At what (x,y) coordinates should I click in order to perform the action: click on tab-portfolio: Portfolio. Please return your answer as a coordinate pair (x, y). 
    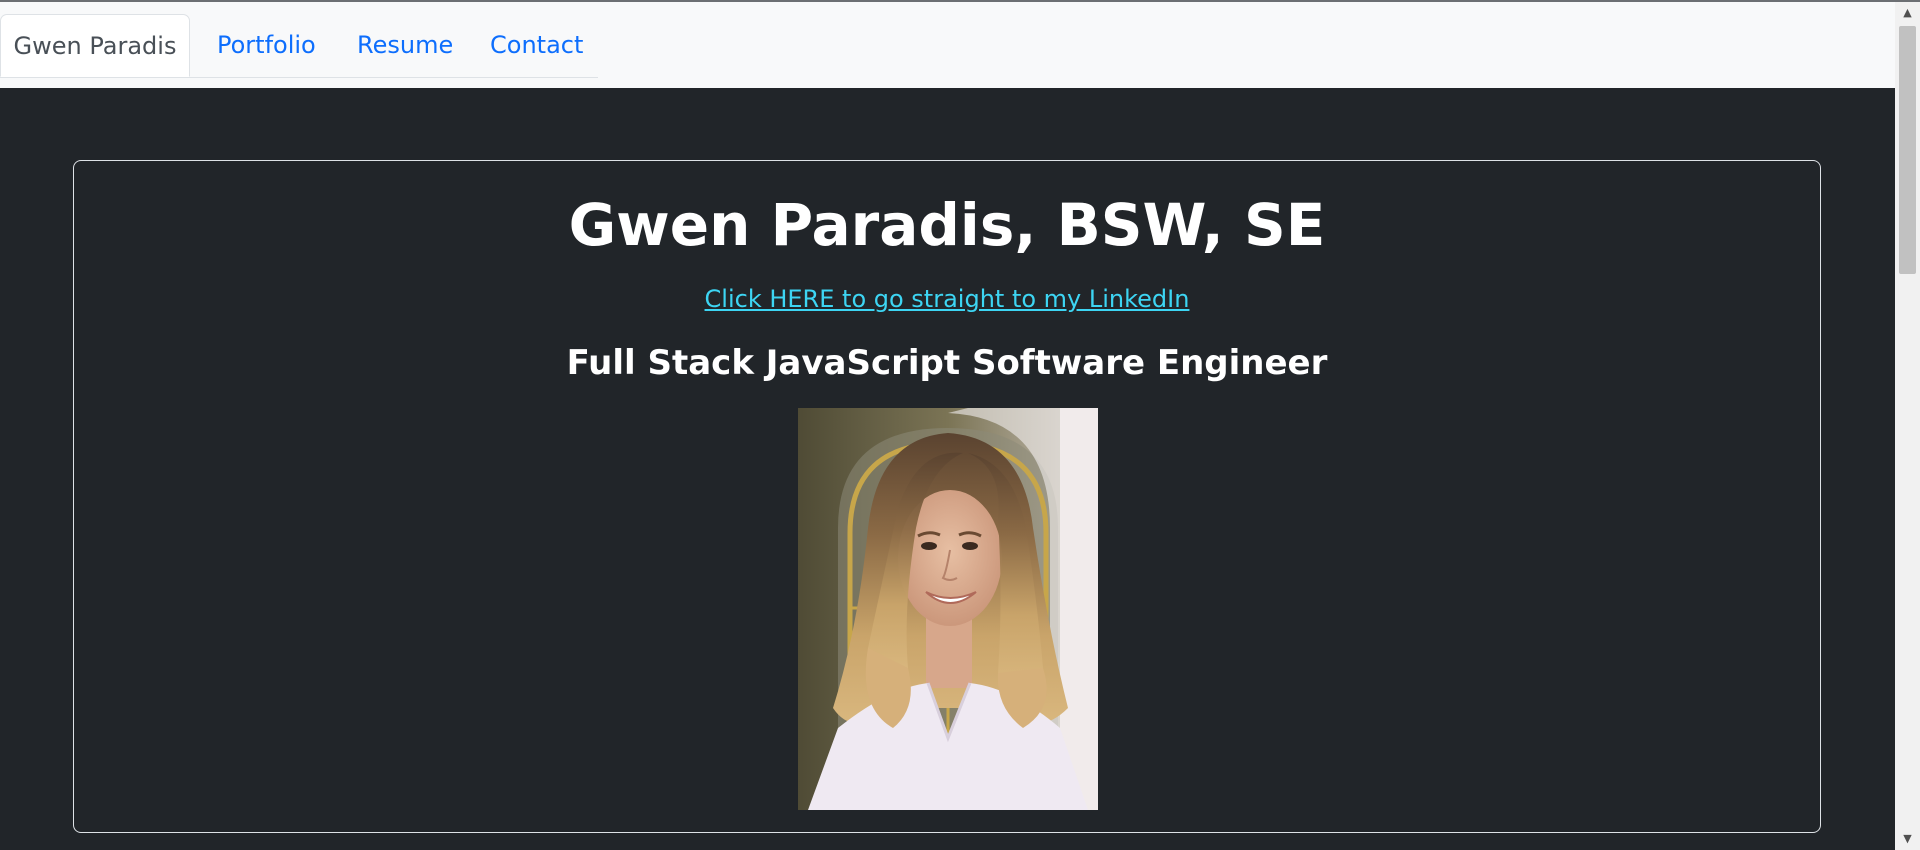
    Looking at the image, I should click on (266, 45).